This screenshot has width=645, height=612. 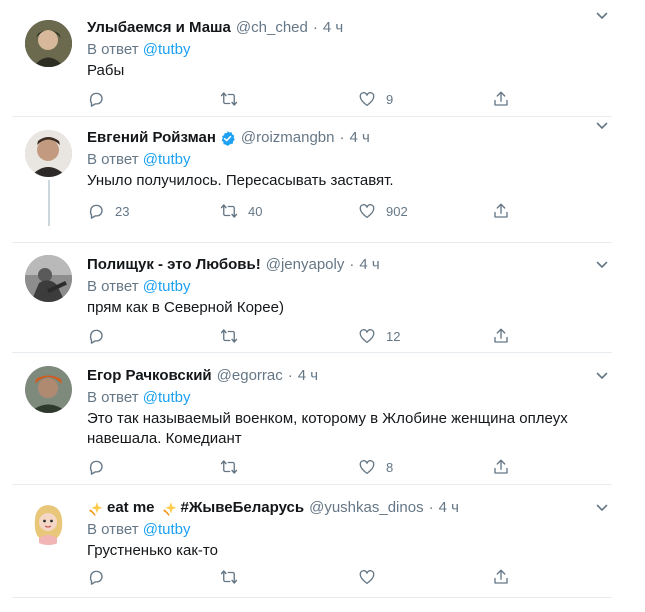 What do you see at coordinates (122, 211) in the screenshot?
I see `reply-count: 23` at bounding box center [122, 211].